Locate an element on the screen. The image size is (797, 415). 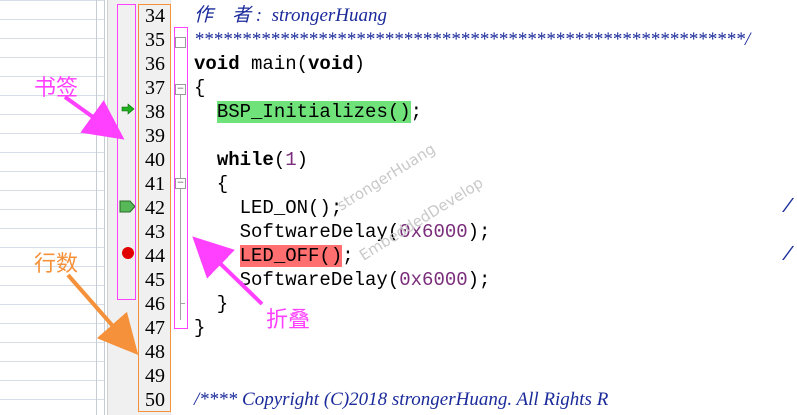
bookmark-arrow is located at coordinates (94, 117).